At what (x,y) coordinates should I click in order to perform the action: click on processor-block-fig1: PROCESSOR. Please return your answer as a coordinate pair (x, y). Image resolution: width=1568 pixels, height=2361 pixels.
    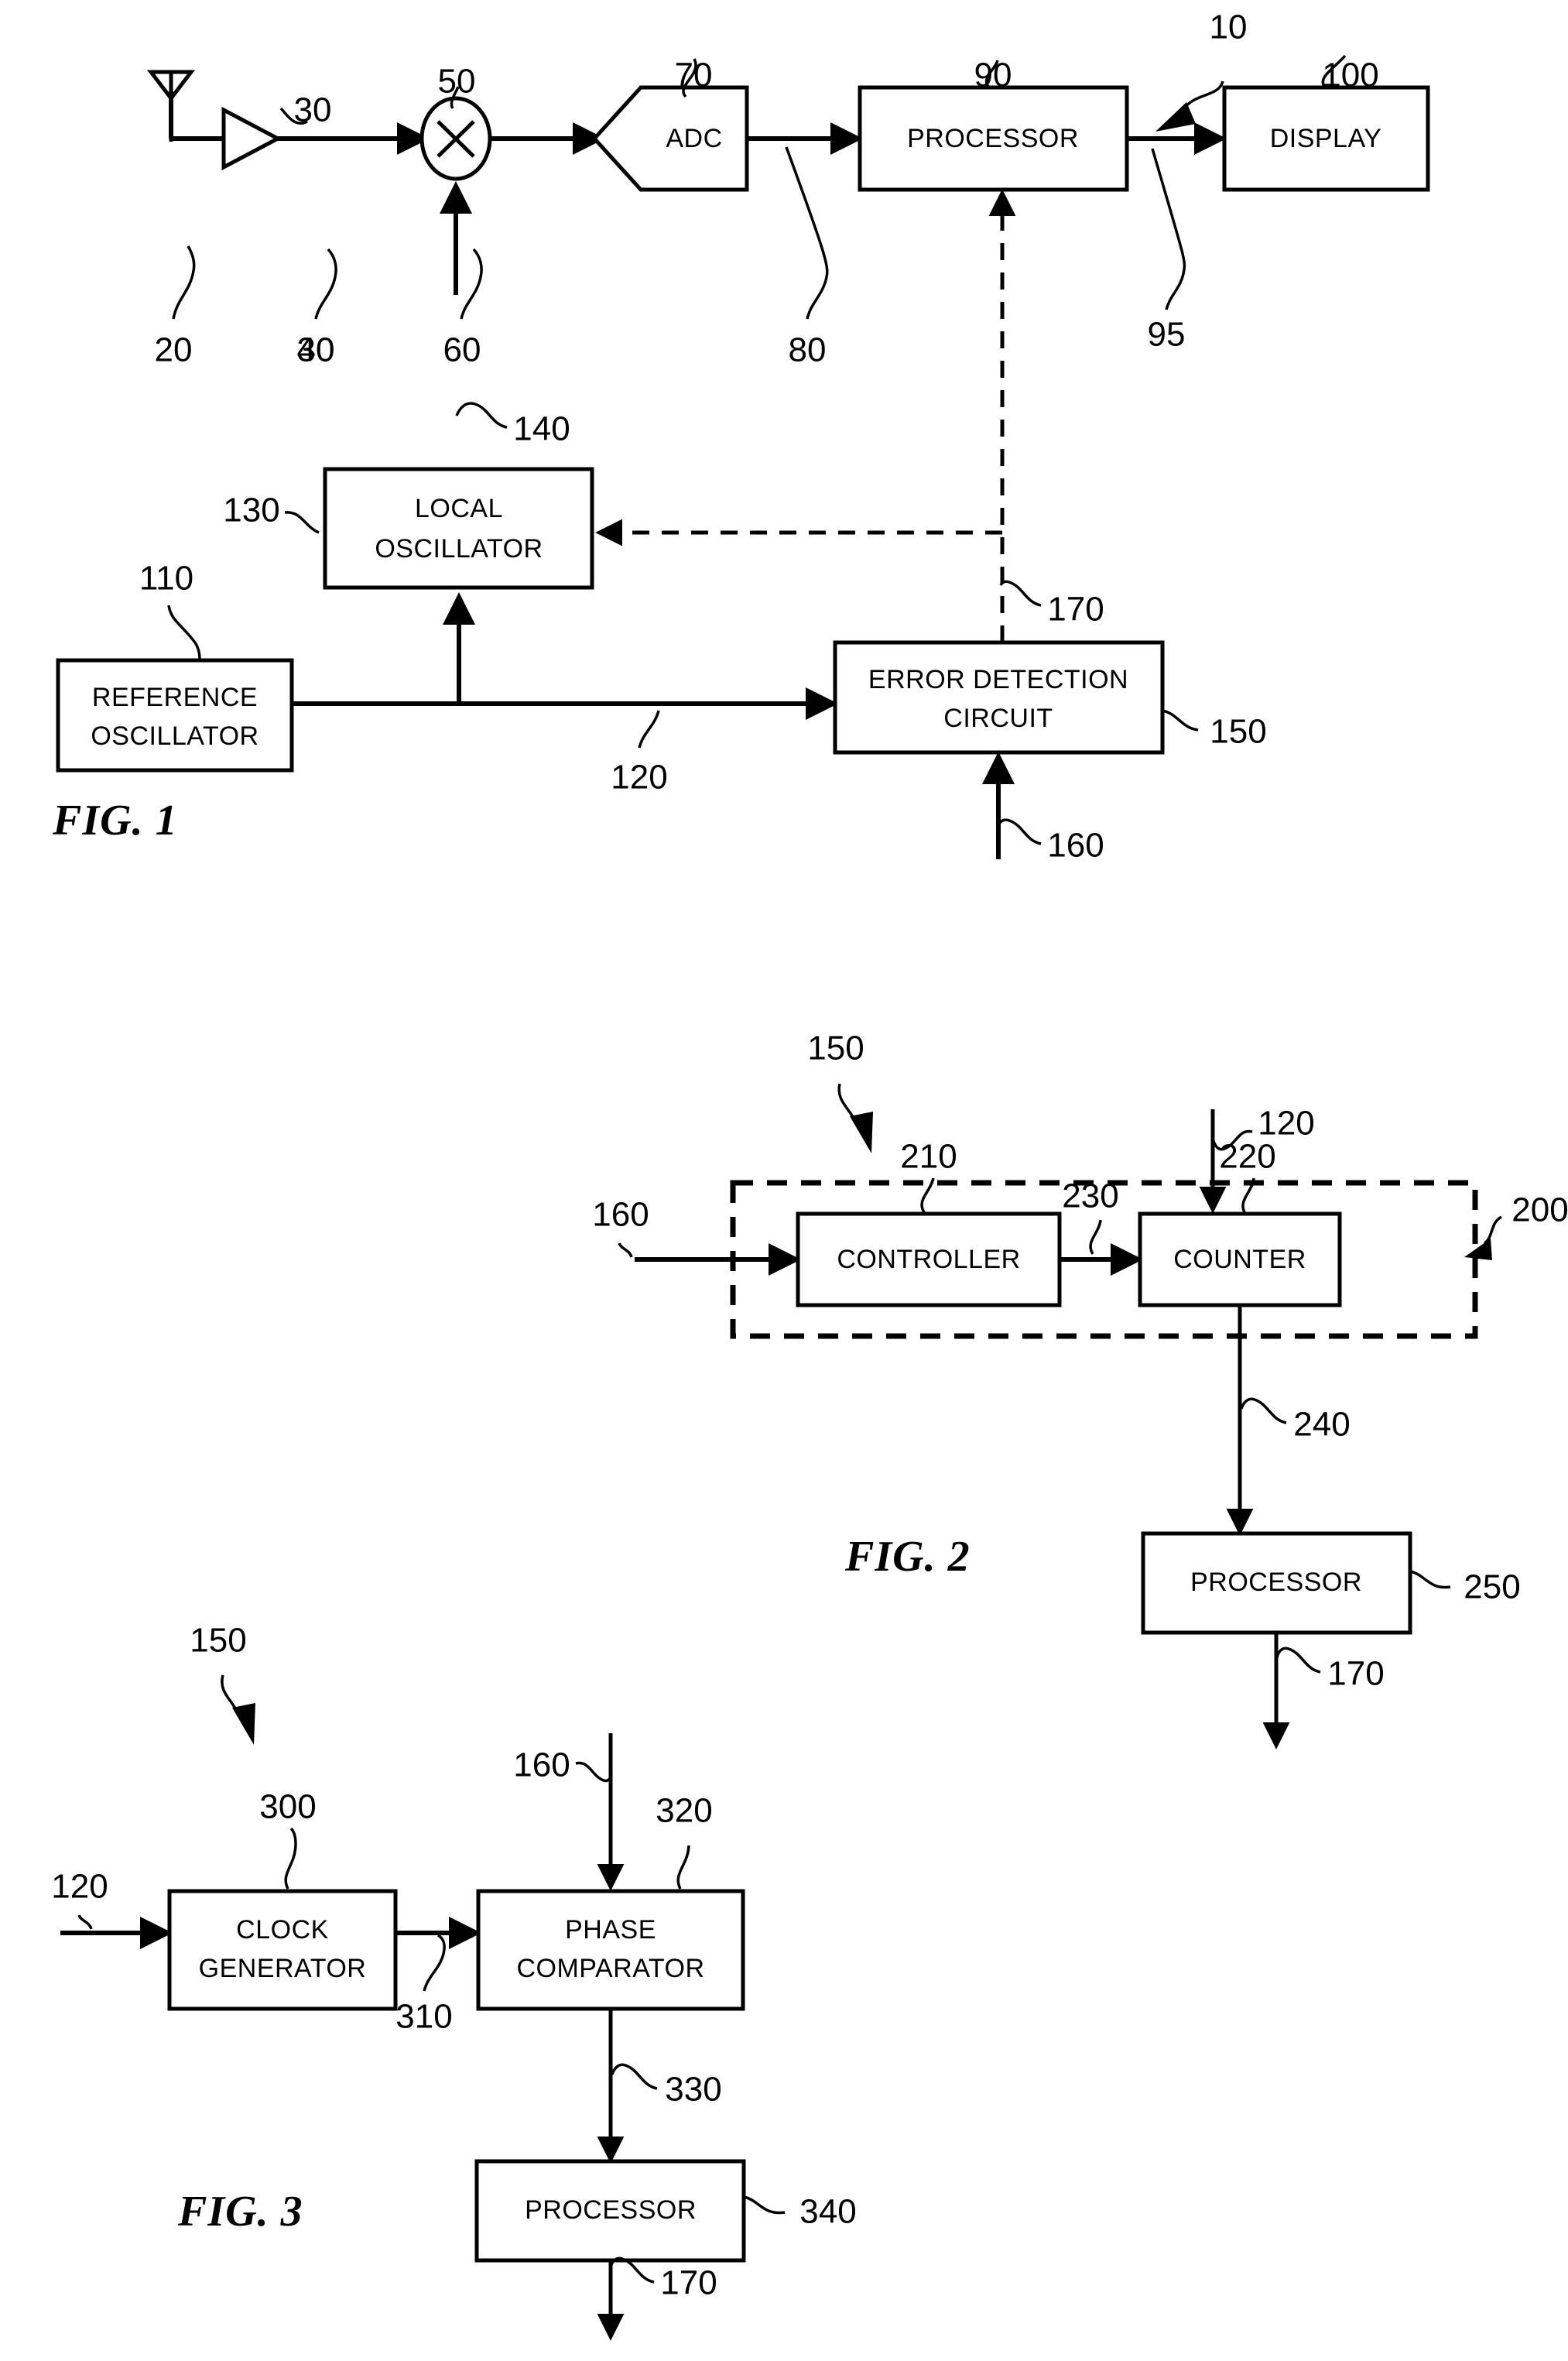
    Looking at the image, I should click on (993, 138).